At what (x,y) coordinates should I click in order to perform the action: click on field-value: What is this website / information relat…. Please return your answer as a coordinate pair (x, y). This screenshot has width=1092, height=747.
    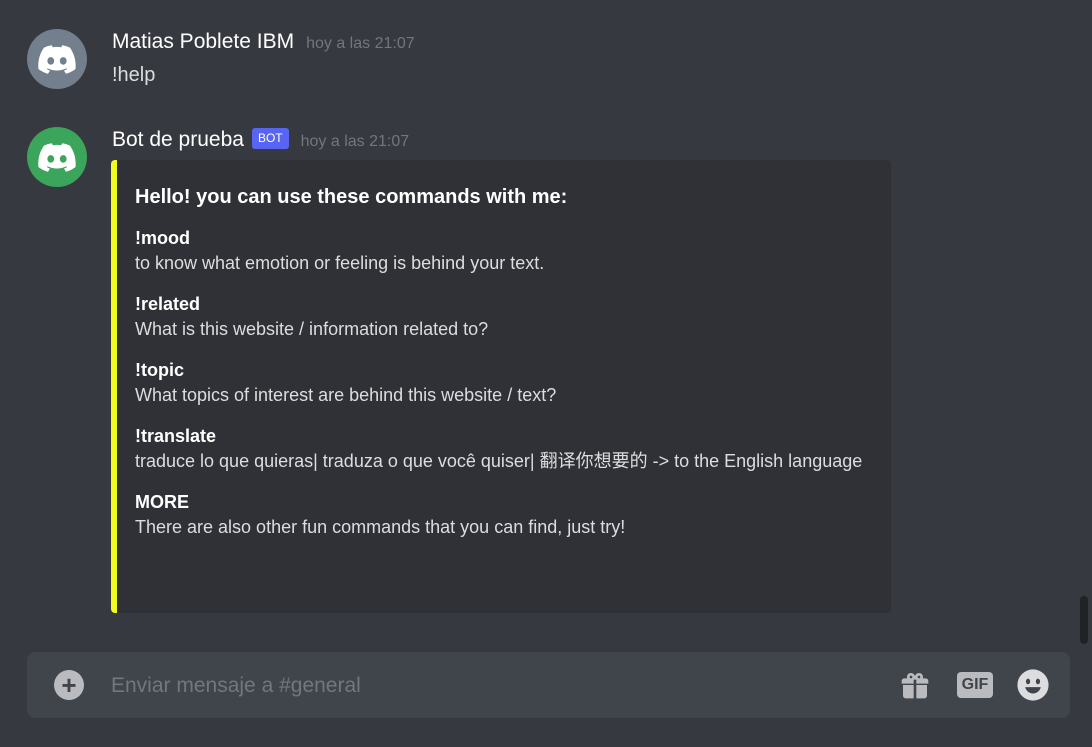
    Looking at the image, I should click on (312, 329).